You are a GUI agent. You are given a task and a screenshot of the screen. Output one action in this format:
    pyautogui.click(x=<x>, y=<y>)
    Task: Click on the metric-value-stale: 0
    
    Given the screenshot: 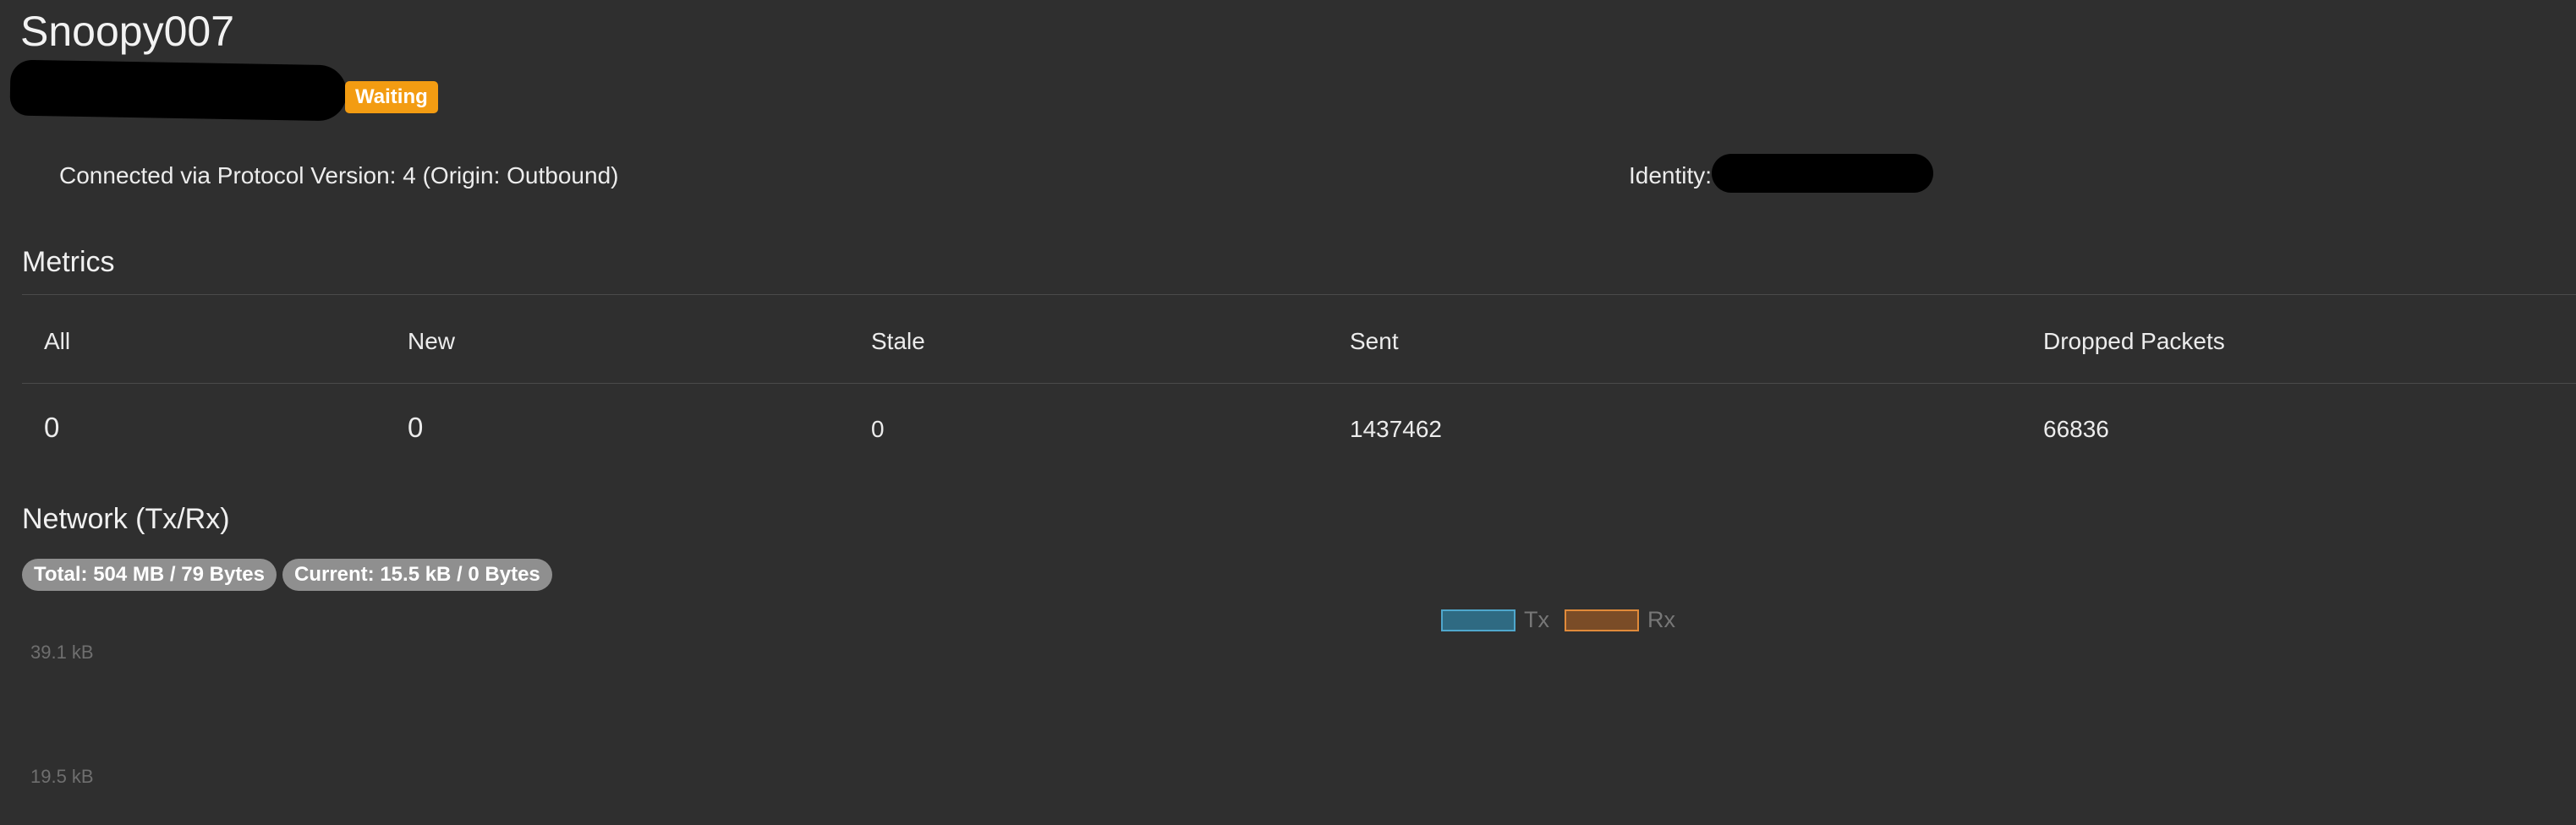 What is the action you would take?
    pyautogui.click(x=878, y=429)
    